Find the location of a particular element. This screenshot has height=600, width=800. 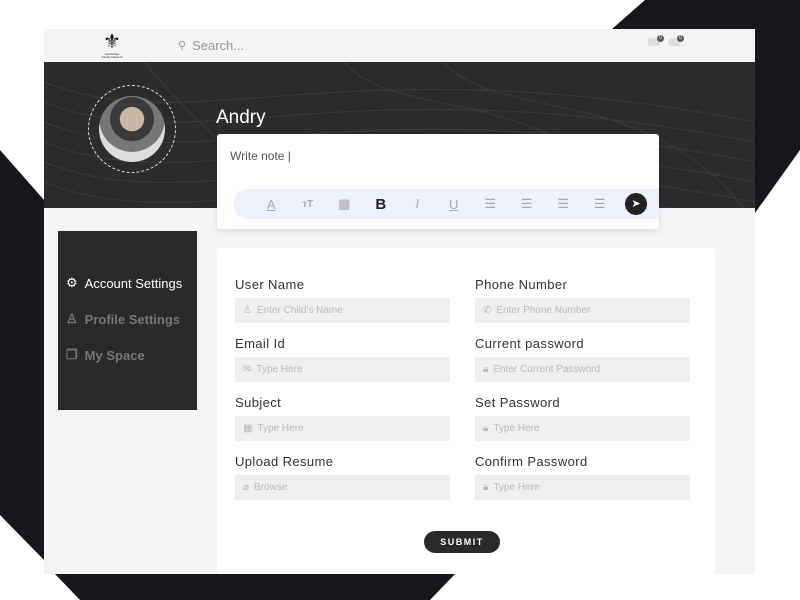

email-field: Email Id ✉ Type Here is located at coordinates (342, 359).